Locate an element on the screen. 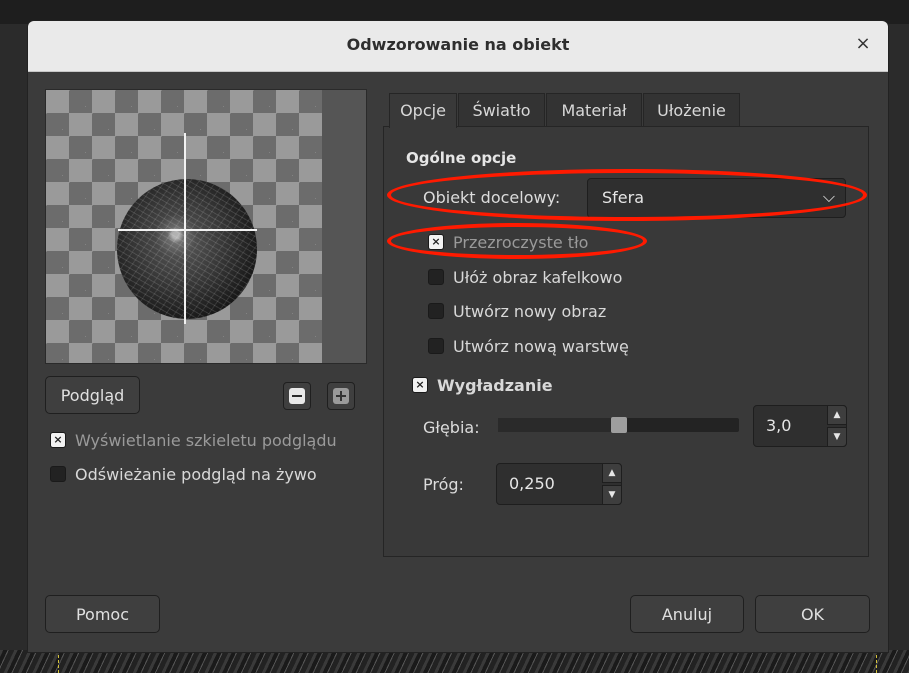 Image resolution: width=909 pixels, height=673 pixels. tab-light: Światło is located at coordinates (501, 110).